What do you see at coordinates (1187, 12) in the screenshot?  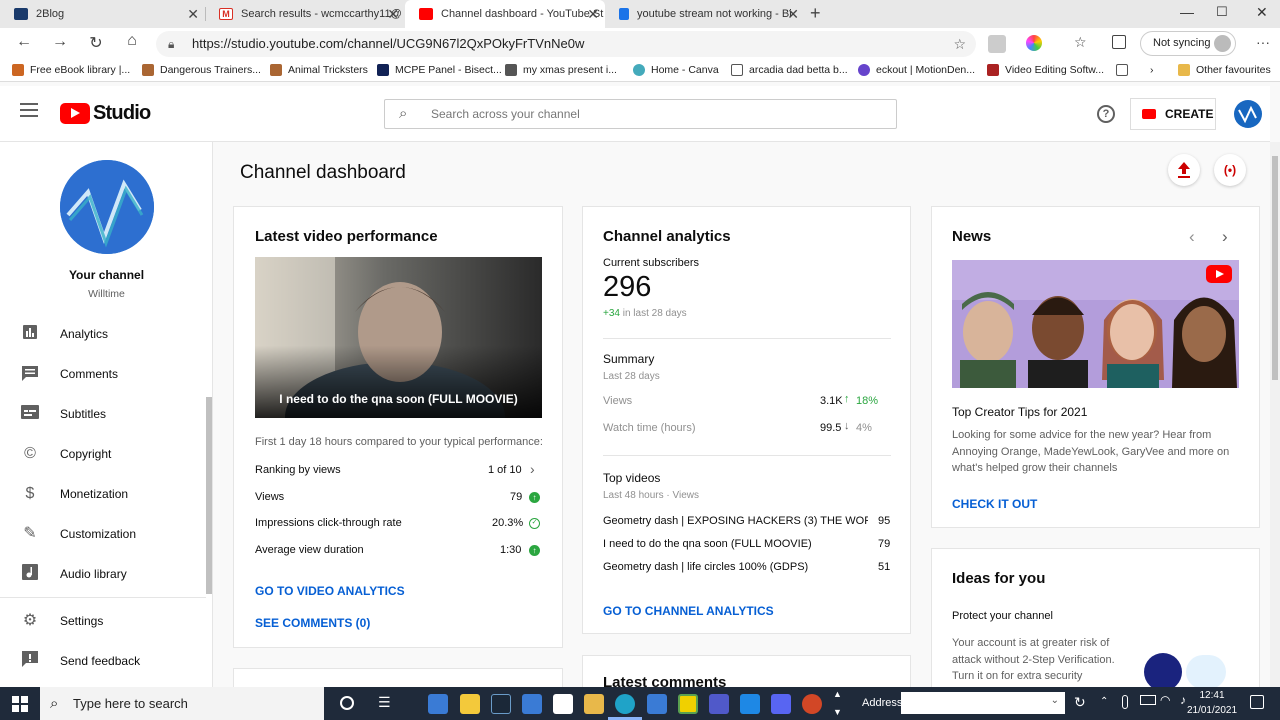 I see `minimize-icon: —` at bounding box center [1187, 12].